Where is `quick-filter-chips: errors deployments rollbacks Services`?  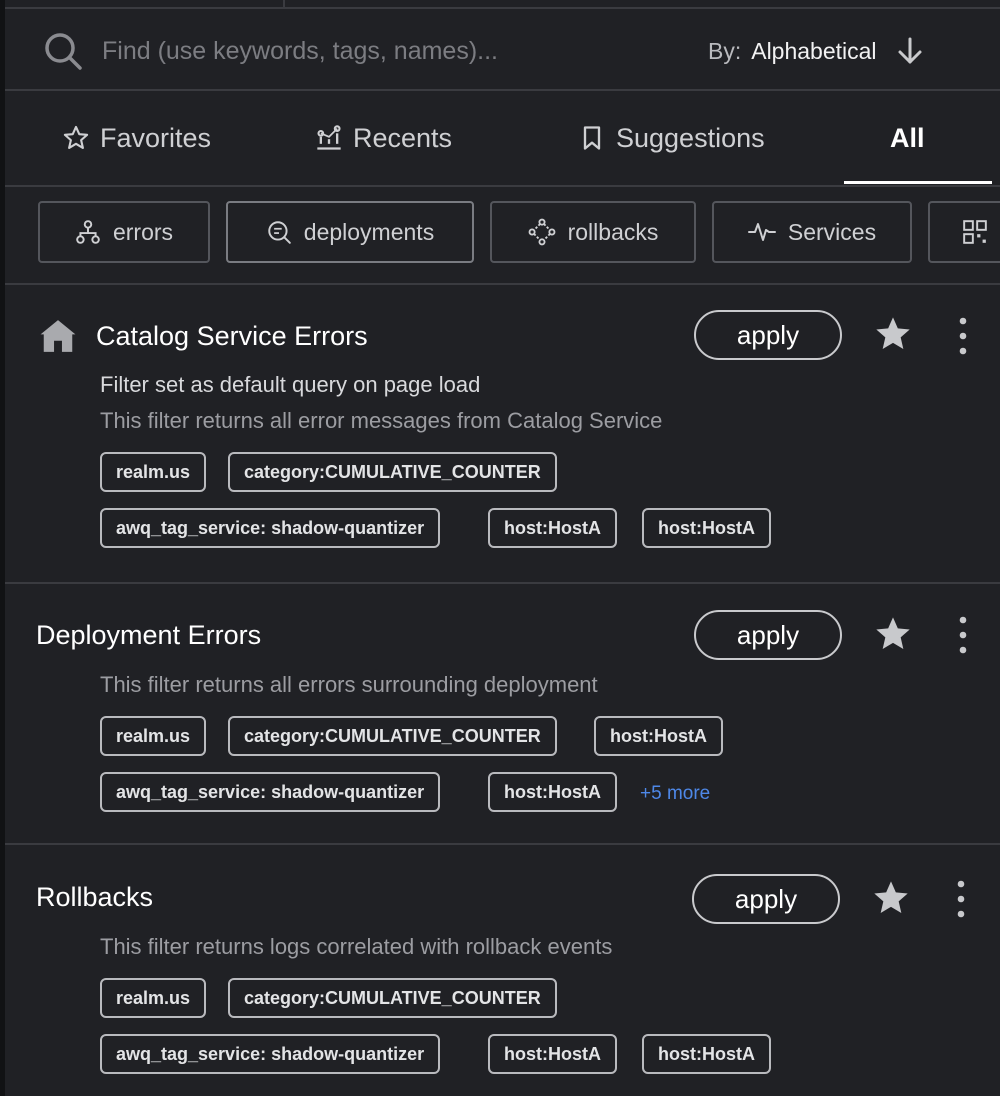 quick-filter-chips: errors deployments rollbacks Services is located at coordinates (502, 236).